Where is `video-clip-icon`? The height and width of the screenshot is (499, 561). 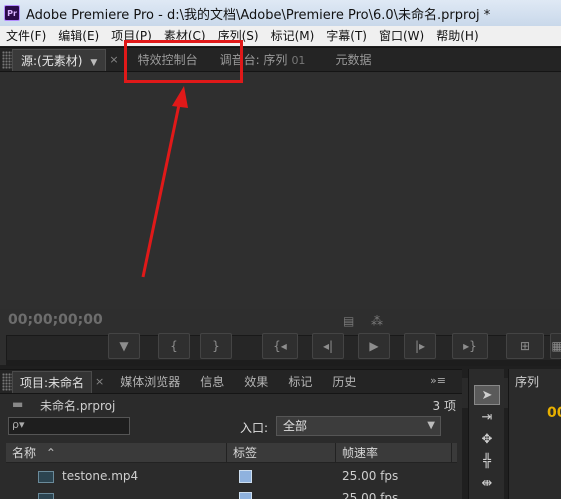
video-clip-icon is located at coordinates (46, 476).